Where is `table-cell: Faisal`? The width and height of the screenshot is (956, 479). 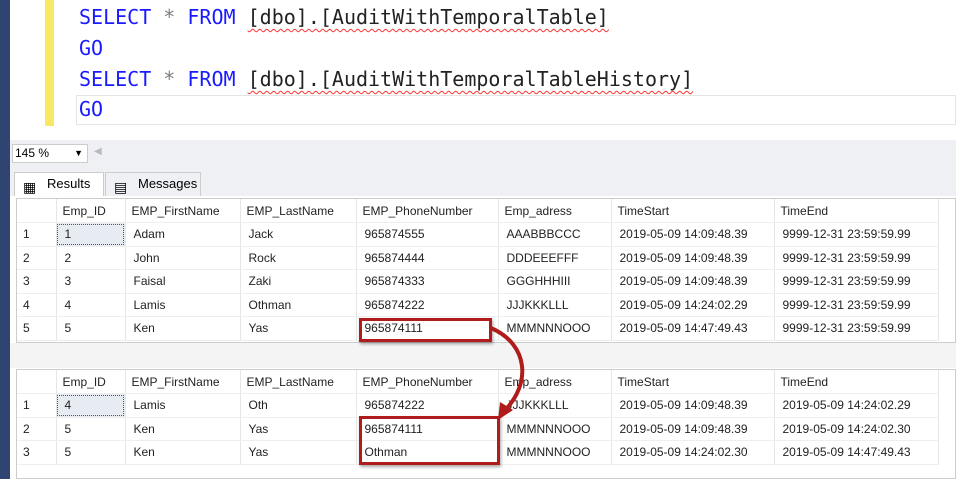
table-cell: Faisal is located at coordinates (183, 281).